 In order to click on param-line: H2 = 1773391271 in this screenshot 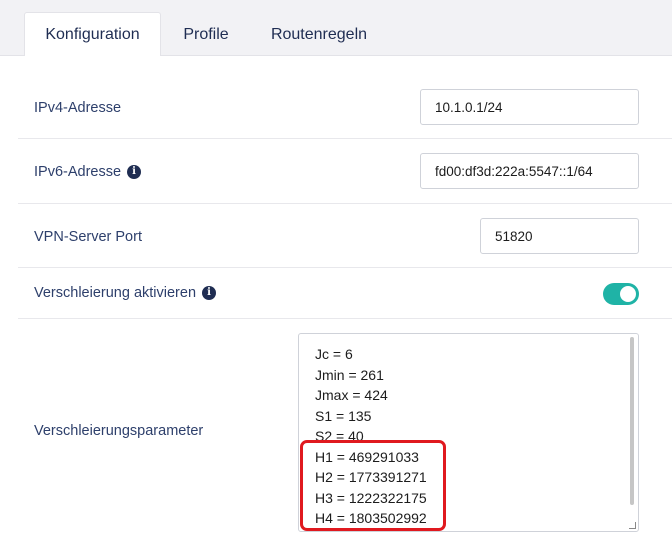, I will do `click(371, 477)`.